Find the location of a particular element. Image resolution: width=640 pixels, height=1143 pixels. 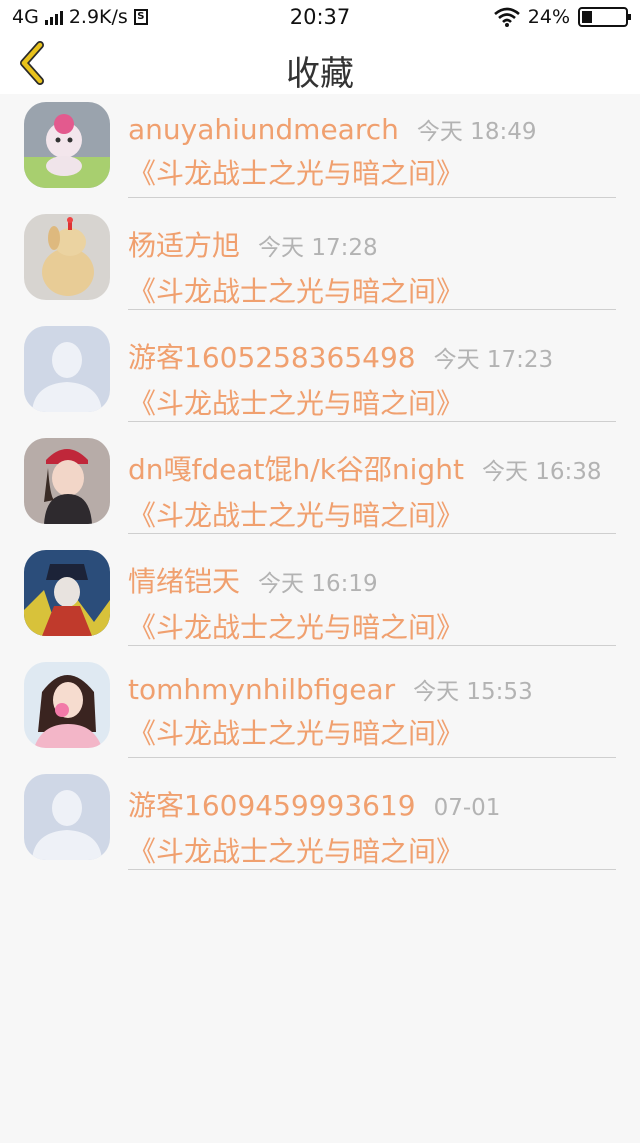

page-title: 收藏 is located at coordinates (320, 74).